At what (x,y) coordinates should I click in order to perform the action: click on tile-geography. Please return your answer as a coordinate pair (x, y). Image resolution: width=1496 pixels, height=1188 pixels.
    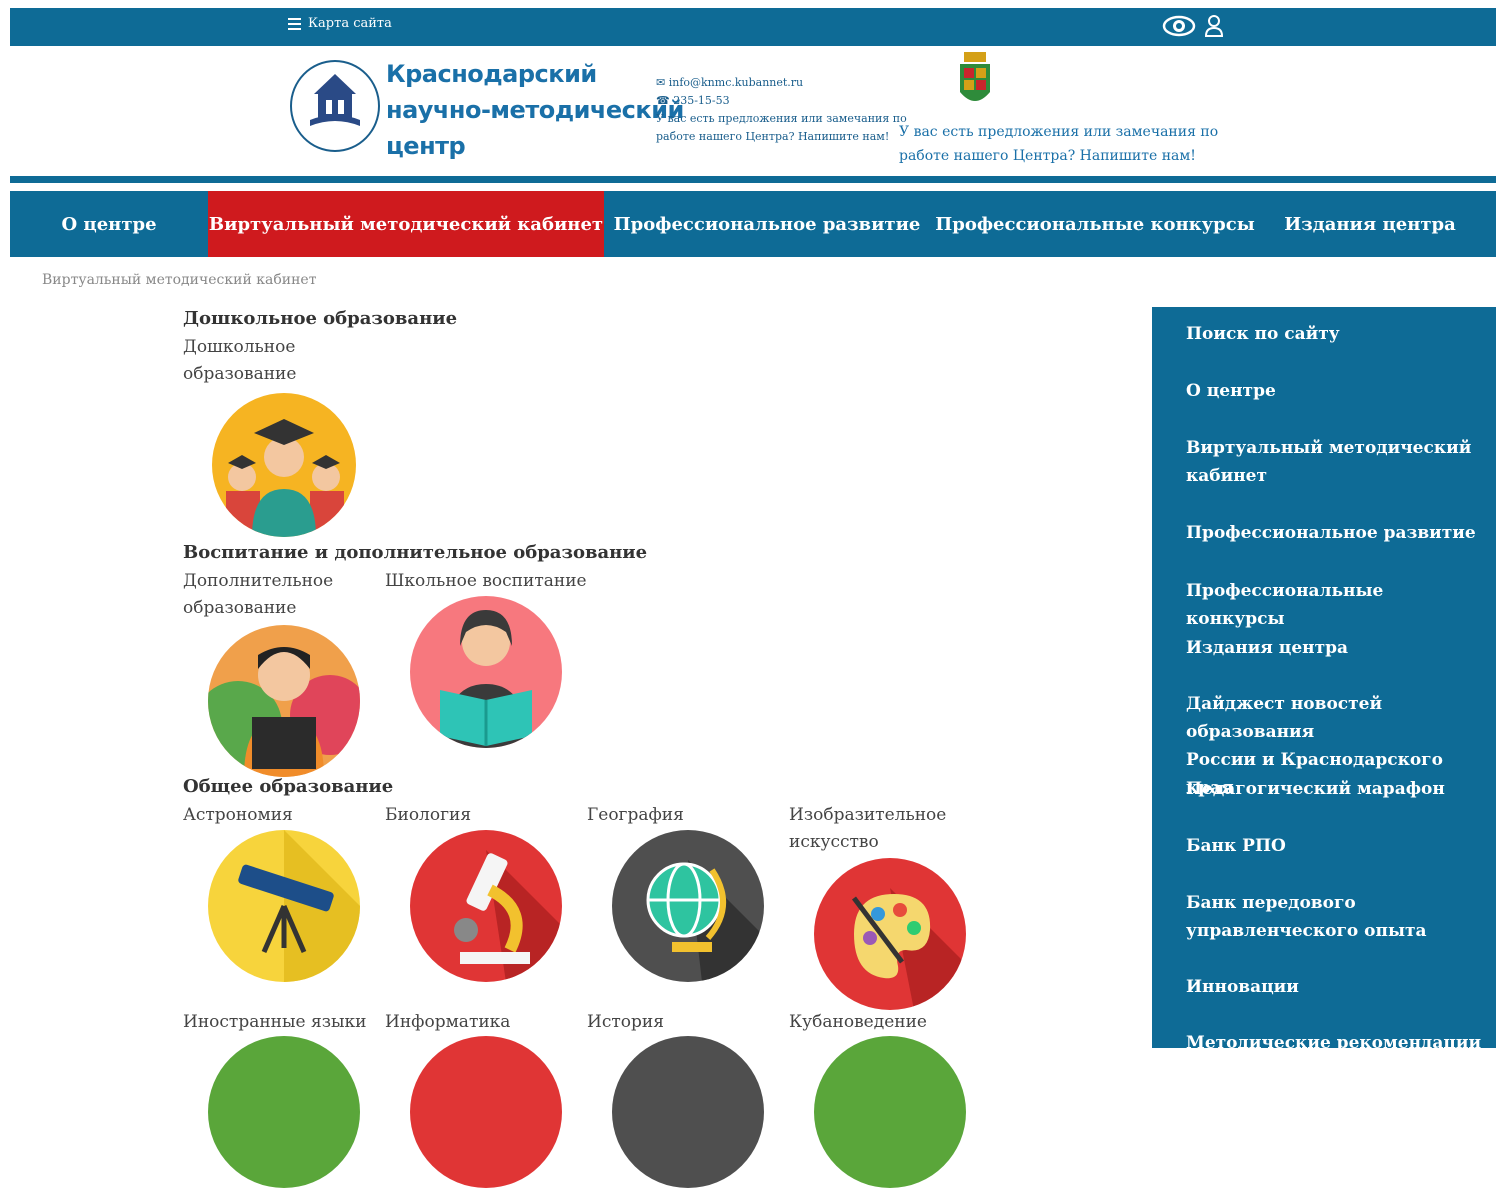
    Looking at the image, I should click on (688, 906).